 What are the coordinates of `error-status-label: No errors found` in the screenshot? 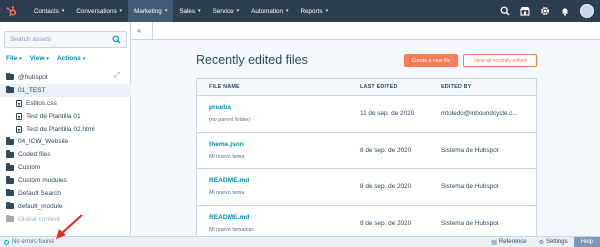 It's located at (33, 242).